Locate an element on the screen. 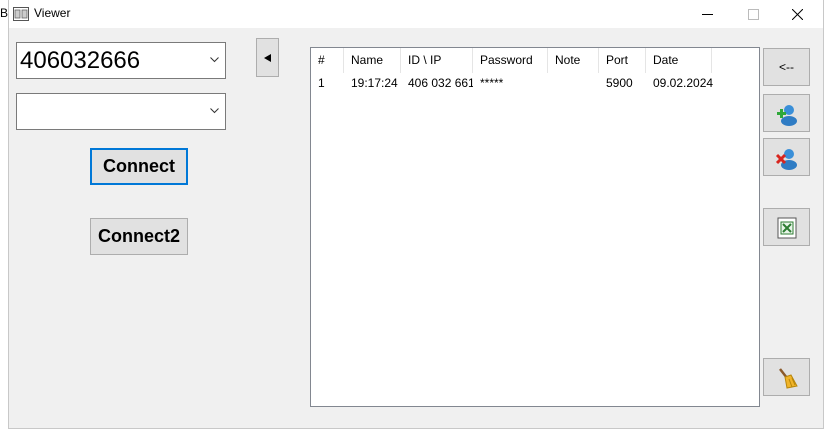 This screenshot has width=825, height=431. column-header-date: Date is located at coordinates (679, 60).